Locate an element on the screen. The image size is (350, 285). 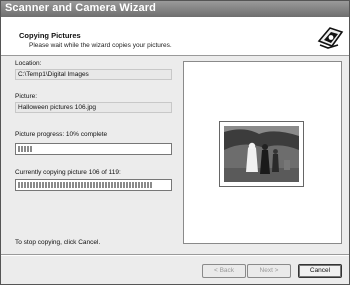
halloween-photo-thumbnail is located at coordinates (261, 154).